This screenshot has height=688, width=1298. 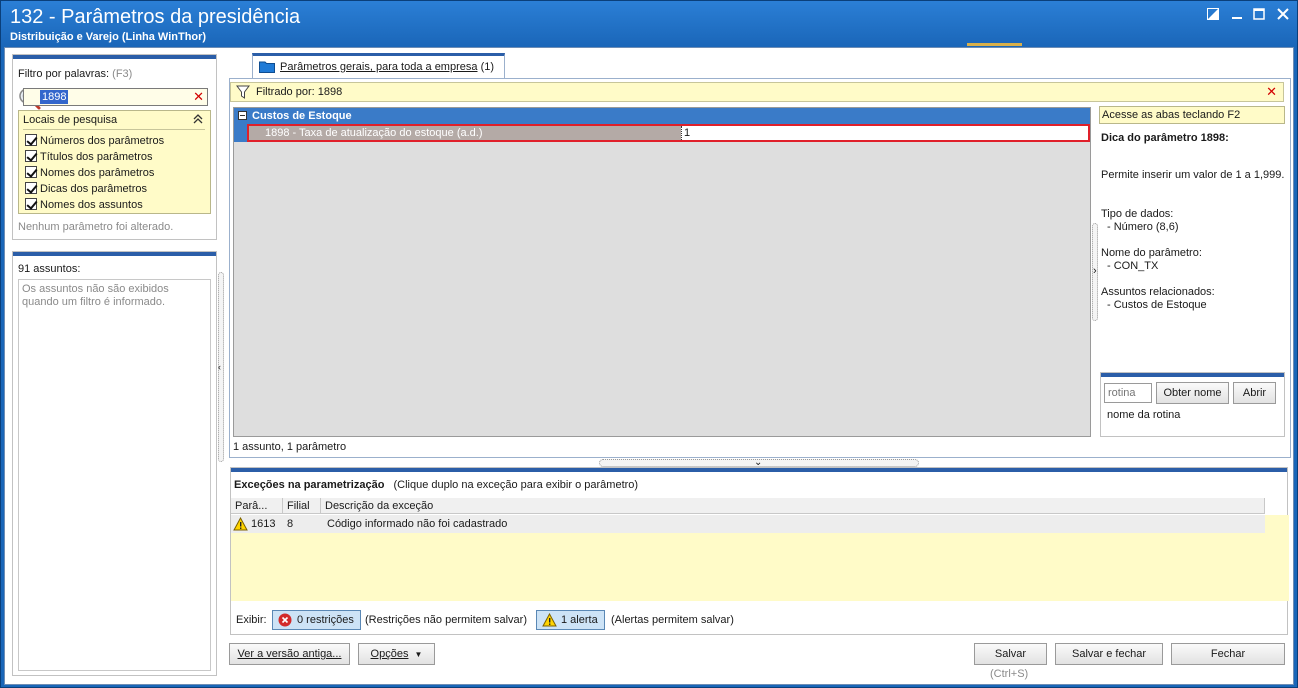 I want to click on window-subtitle: Distribuição e Varejo (Linha WinThor), so click(x=108, y=37).